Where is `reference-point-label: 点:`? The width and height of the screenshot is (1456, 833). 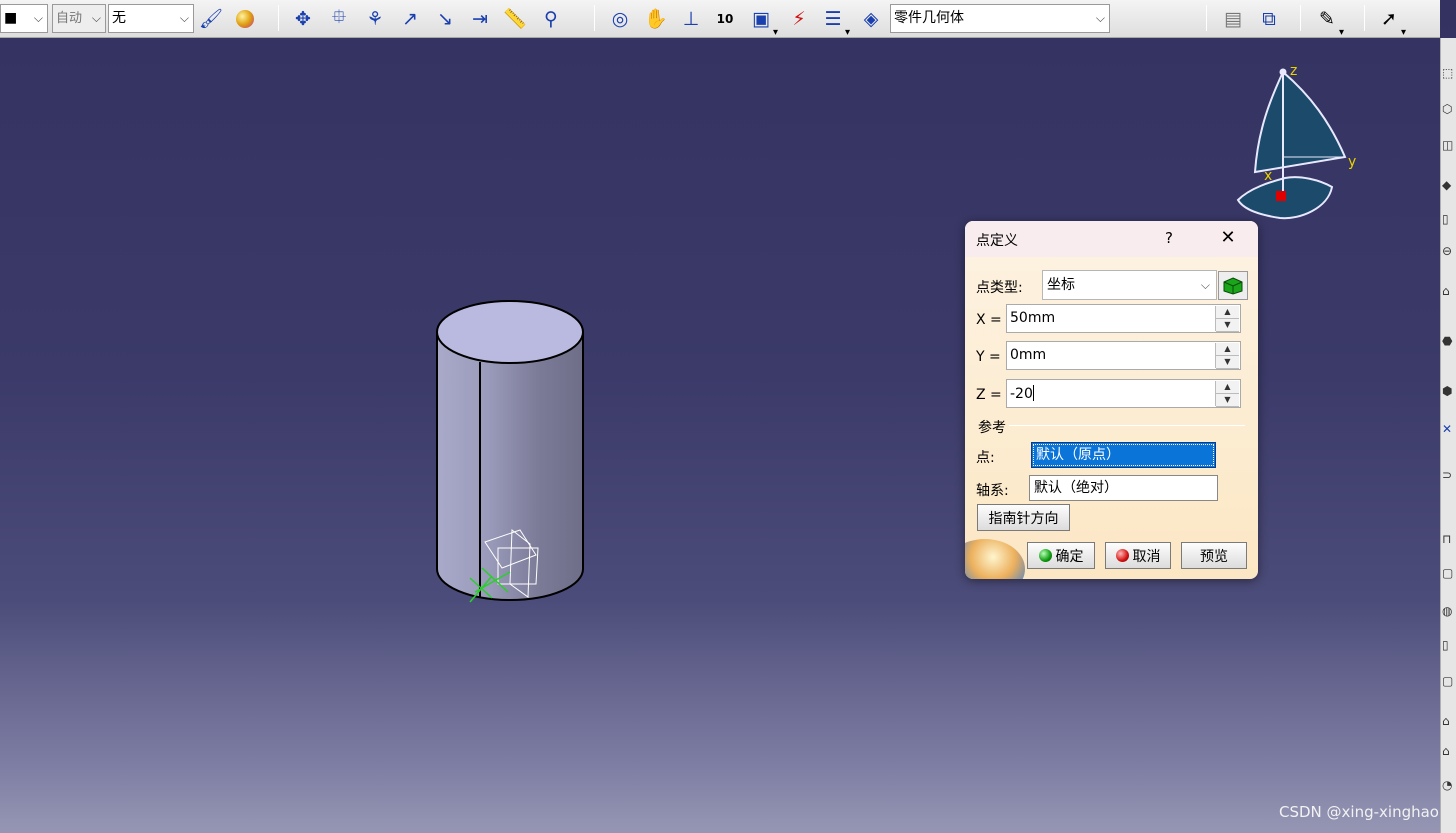
reference-point-label: 点: is located at coordinates (985, 458).